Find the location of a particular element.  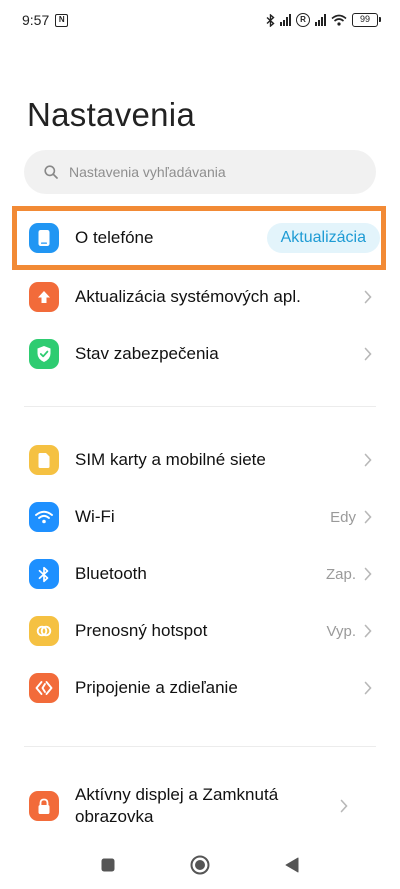

settings-item-label: SIM karty a mobilné siete is located at coordinates (170, 459).